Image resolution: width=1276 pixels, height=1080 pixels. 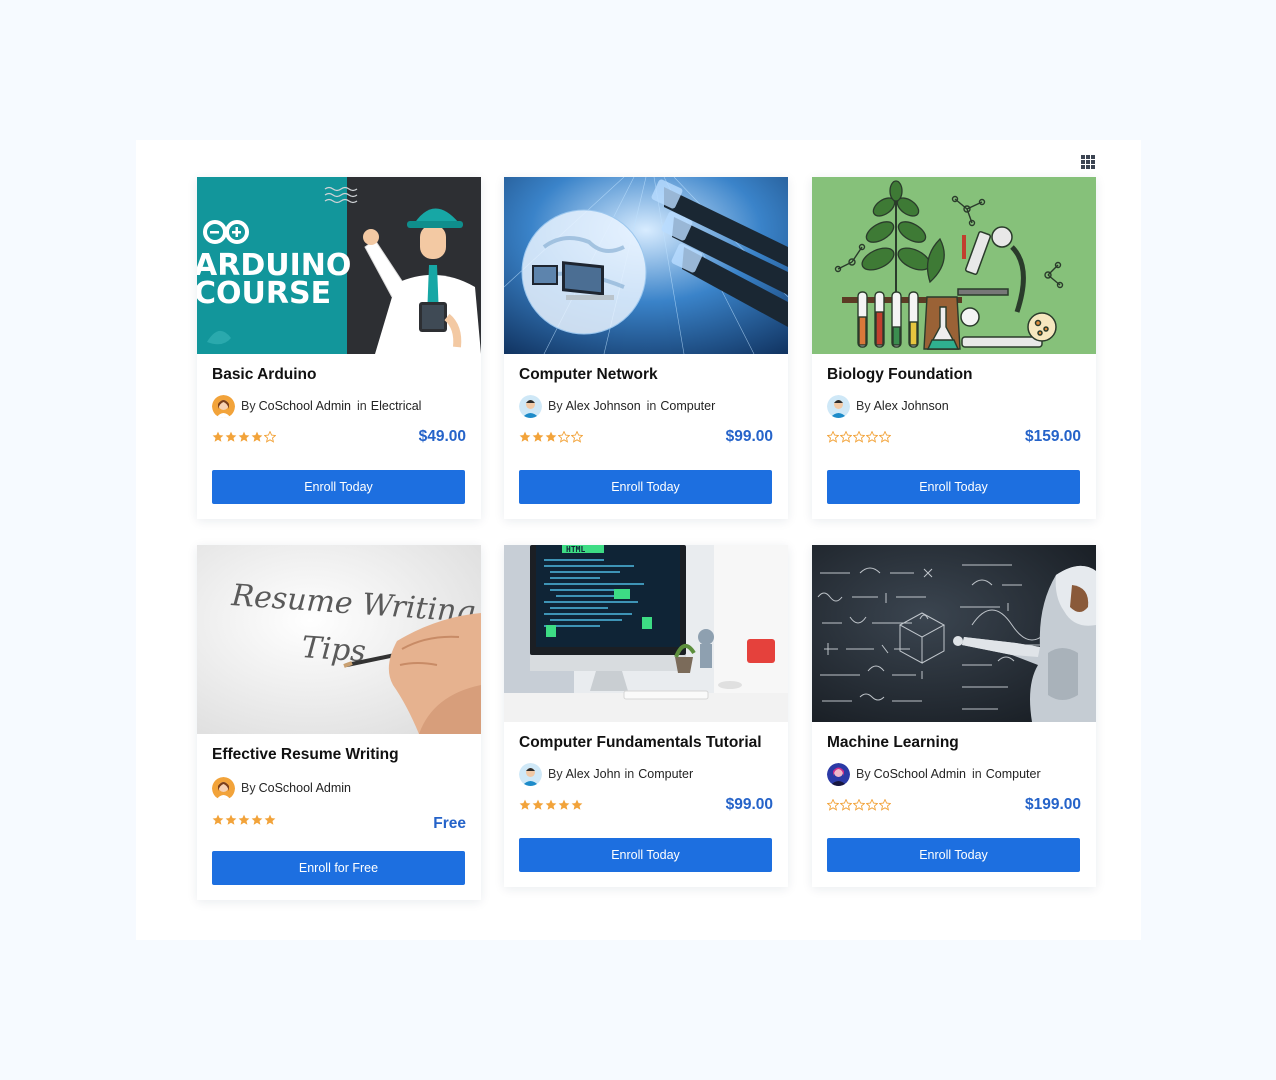 I want to click on course-title: Basic Arduino, so click(x=339, y=375).